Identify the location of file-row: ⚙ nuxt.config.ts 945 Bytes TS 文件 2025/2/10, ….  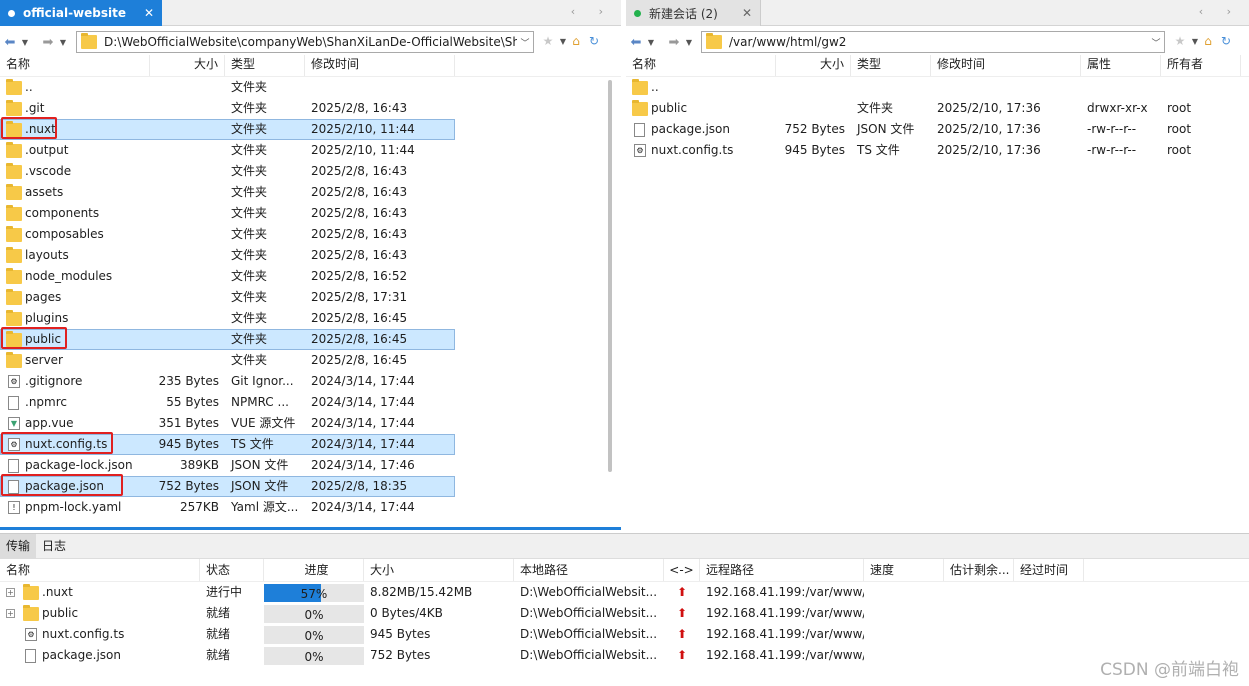
(937, 150).